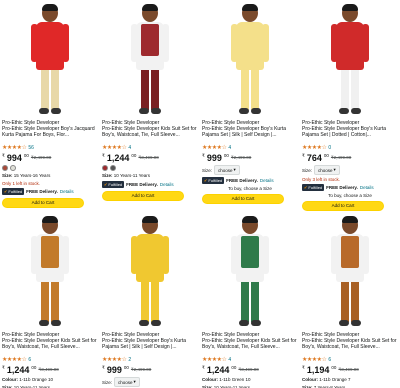  Describe the element at coordinates (329, 148) in the screenshot. I see `rating-count: 0` at that location.